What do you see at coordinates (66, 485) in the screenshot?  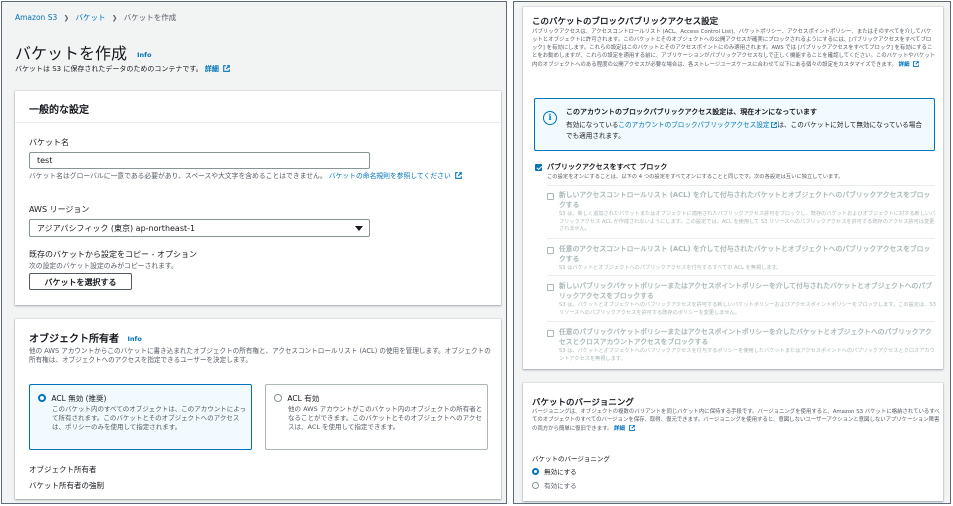 I see `object-owner-value: バケット所有者の強制` at bounding box center [66, 485].